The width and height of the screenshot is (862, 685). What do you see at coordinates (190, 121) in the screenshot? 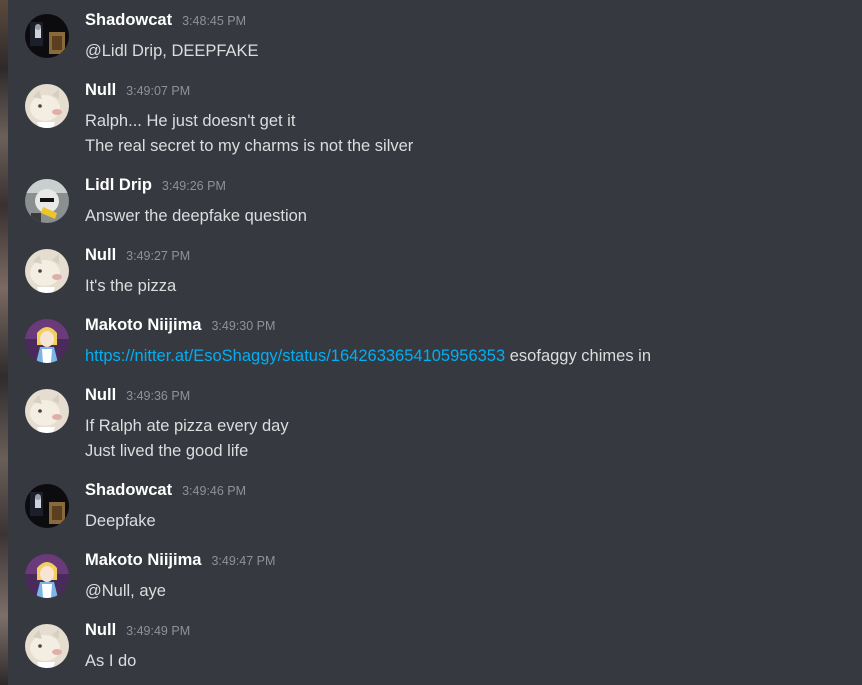
I see `message-text: Ralph... He just doesn't get it` at bounding box center [190, 121].